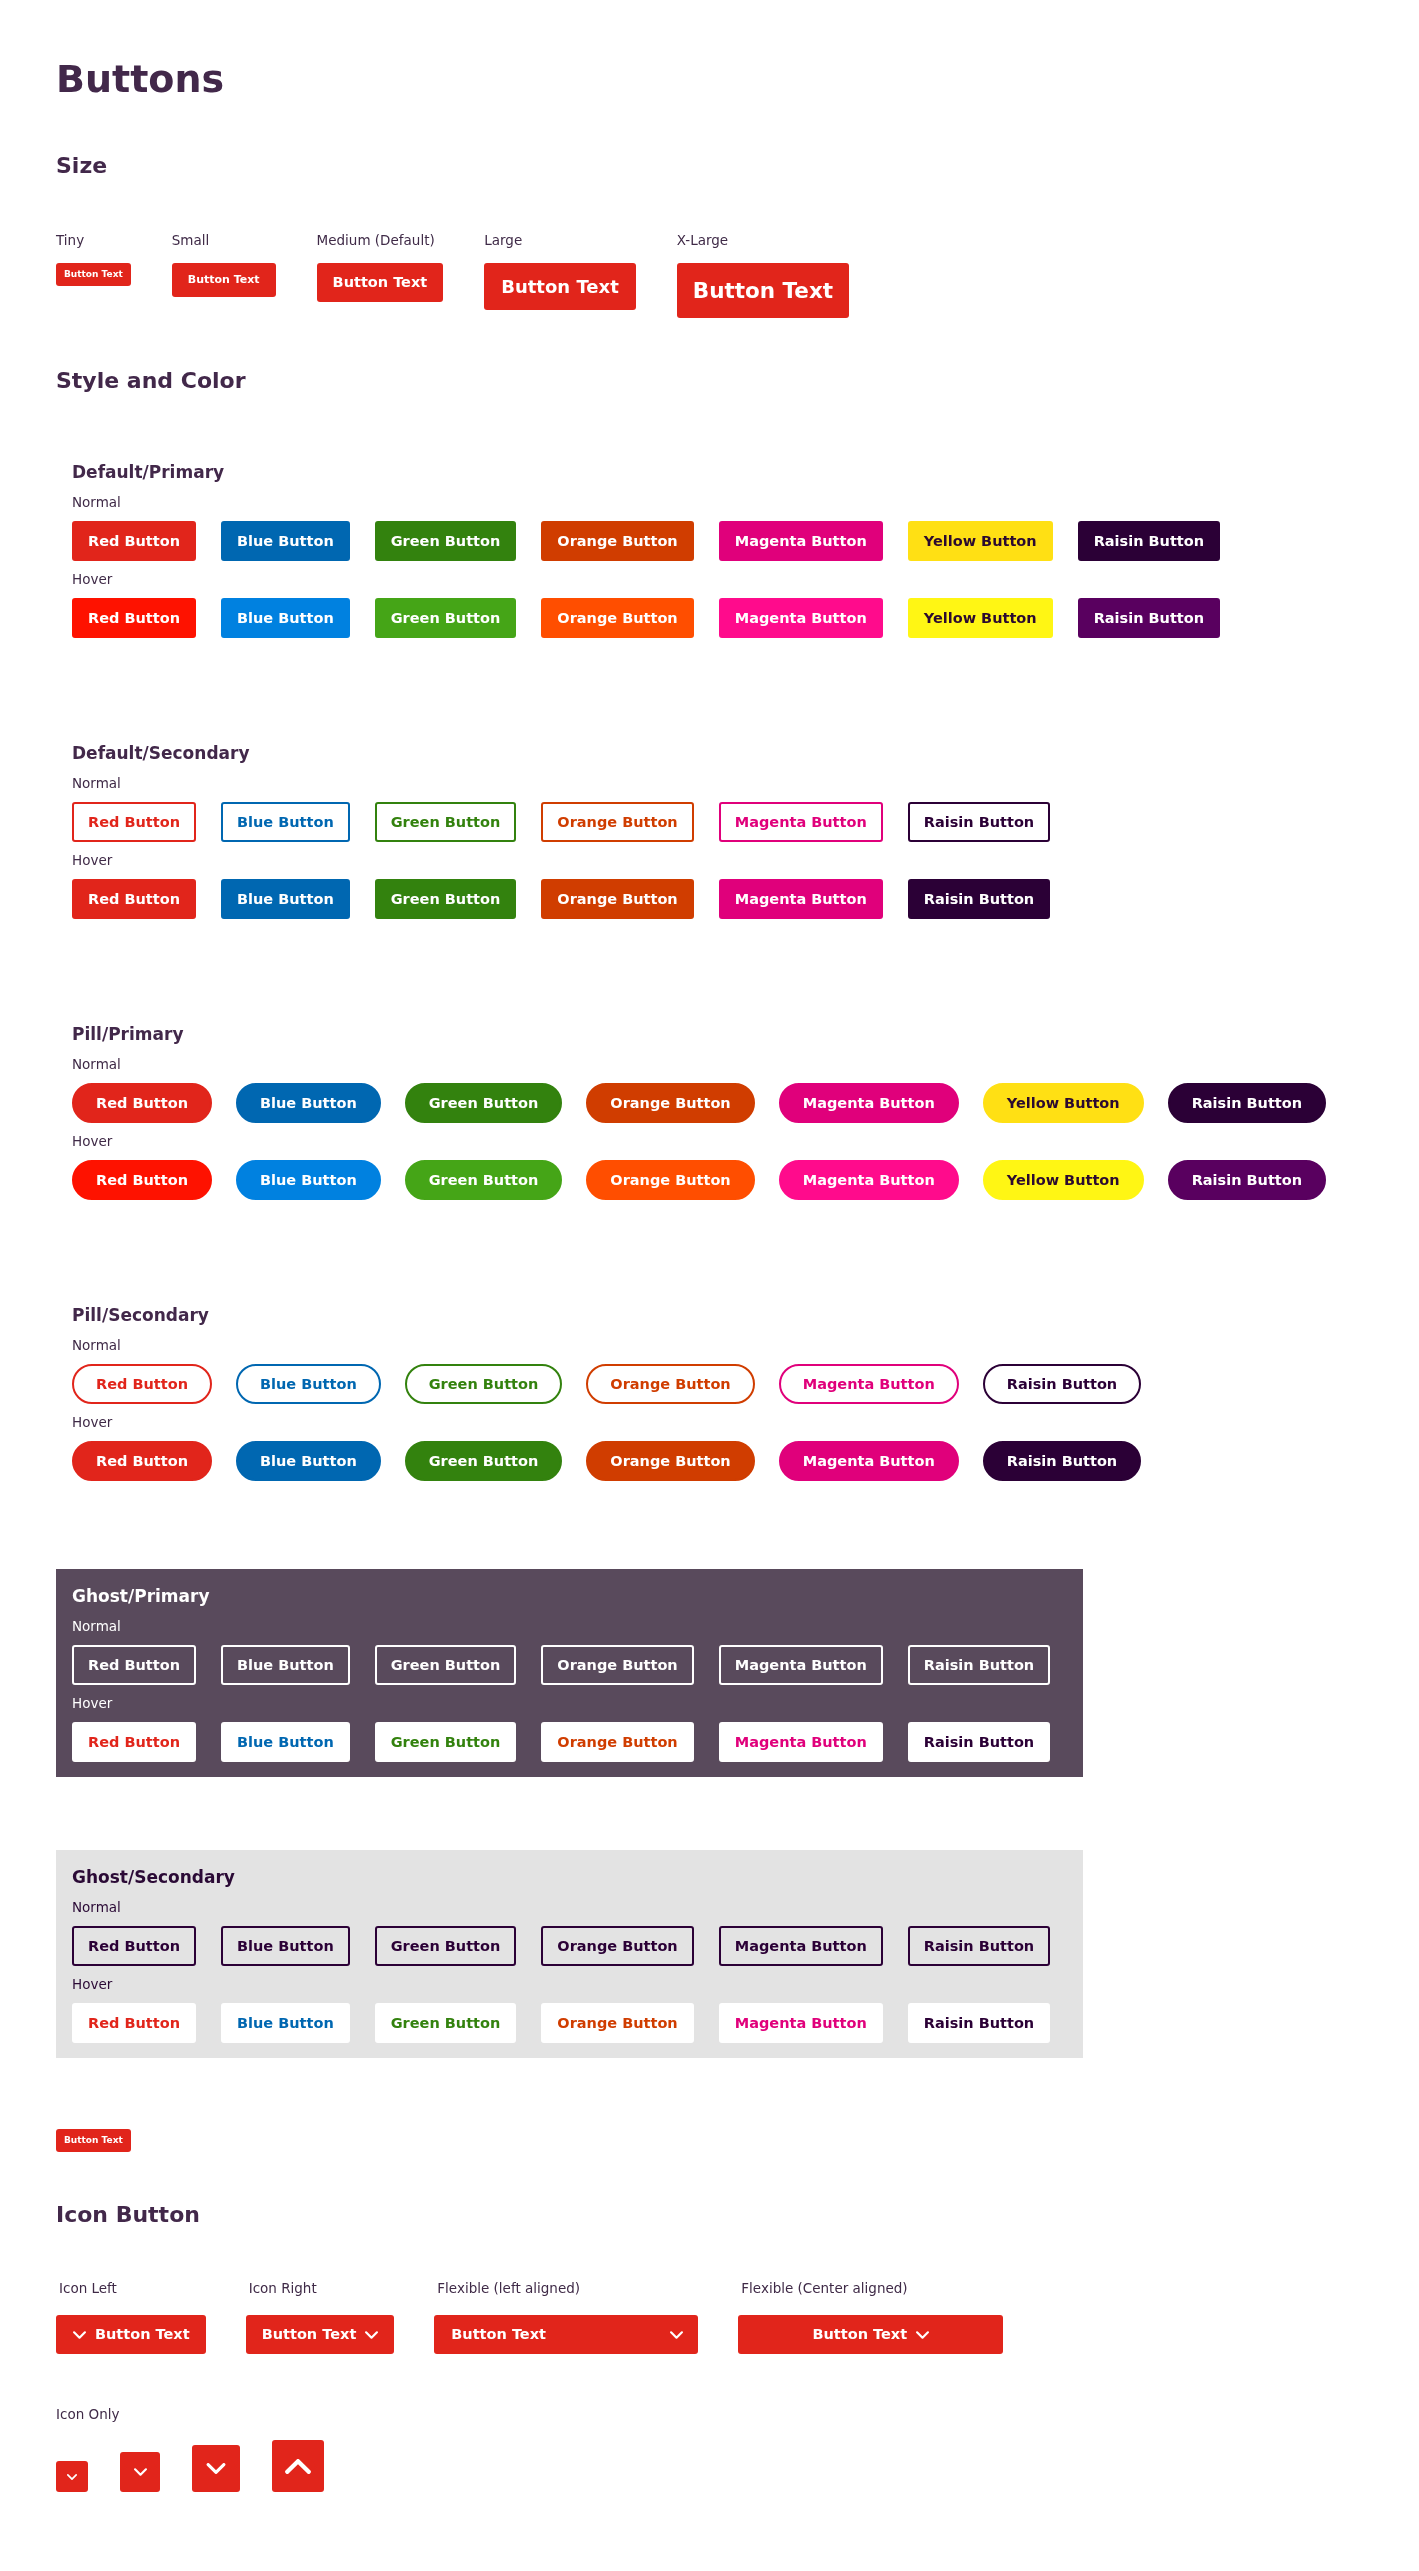 Image resolution: width=1419 pixels, height=2571 pixels. I want to click on group-heading: Default/Primary, so click(148, 472).